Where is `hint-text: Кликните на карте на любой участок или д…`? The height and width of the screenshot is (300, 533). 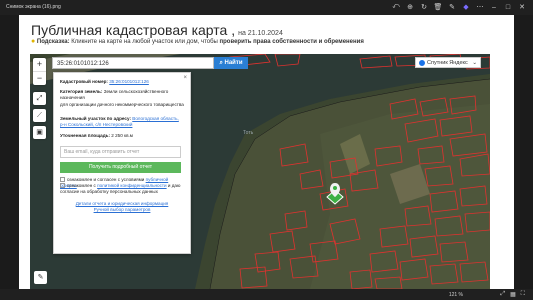
hint-text: Кликните на карте на любой участок или д… is located at coordinates (144, 42).